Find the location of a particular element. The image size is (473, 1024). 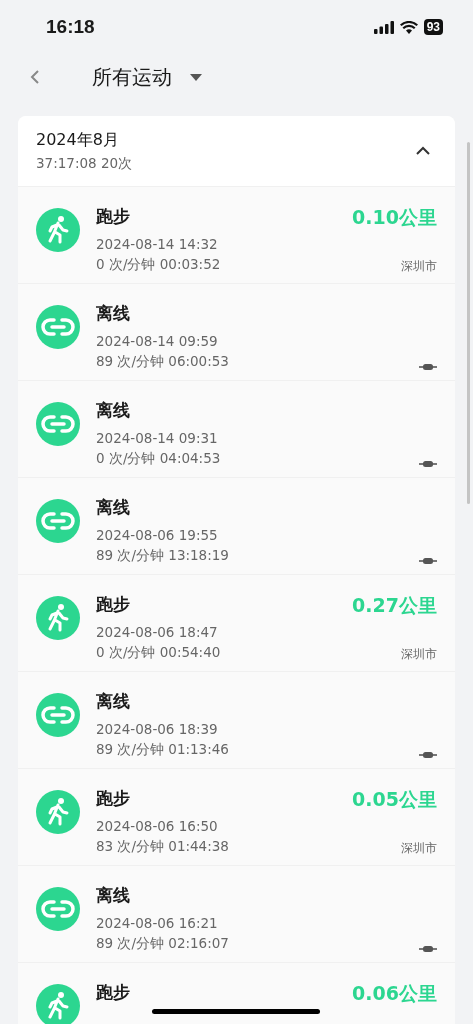

month-title: 2024年8月 is located at coordinates (78, 140).